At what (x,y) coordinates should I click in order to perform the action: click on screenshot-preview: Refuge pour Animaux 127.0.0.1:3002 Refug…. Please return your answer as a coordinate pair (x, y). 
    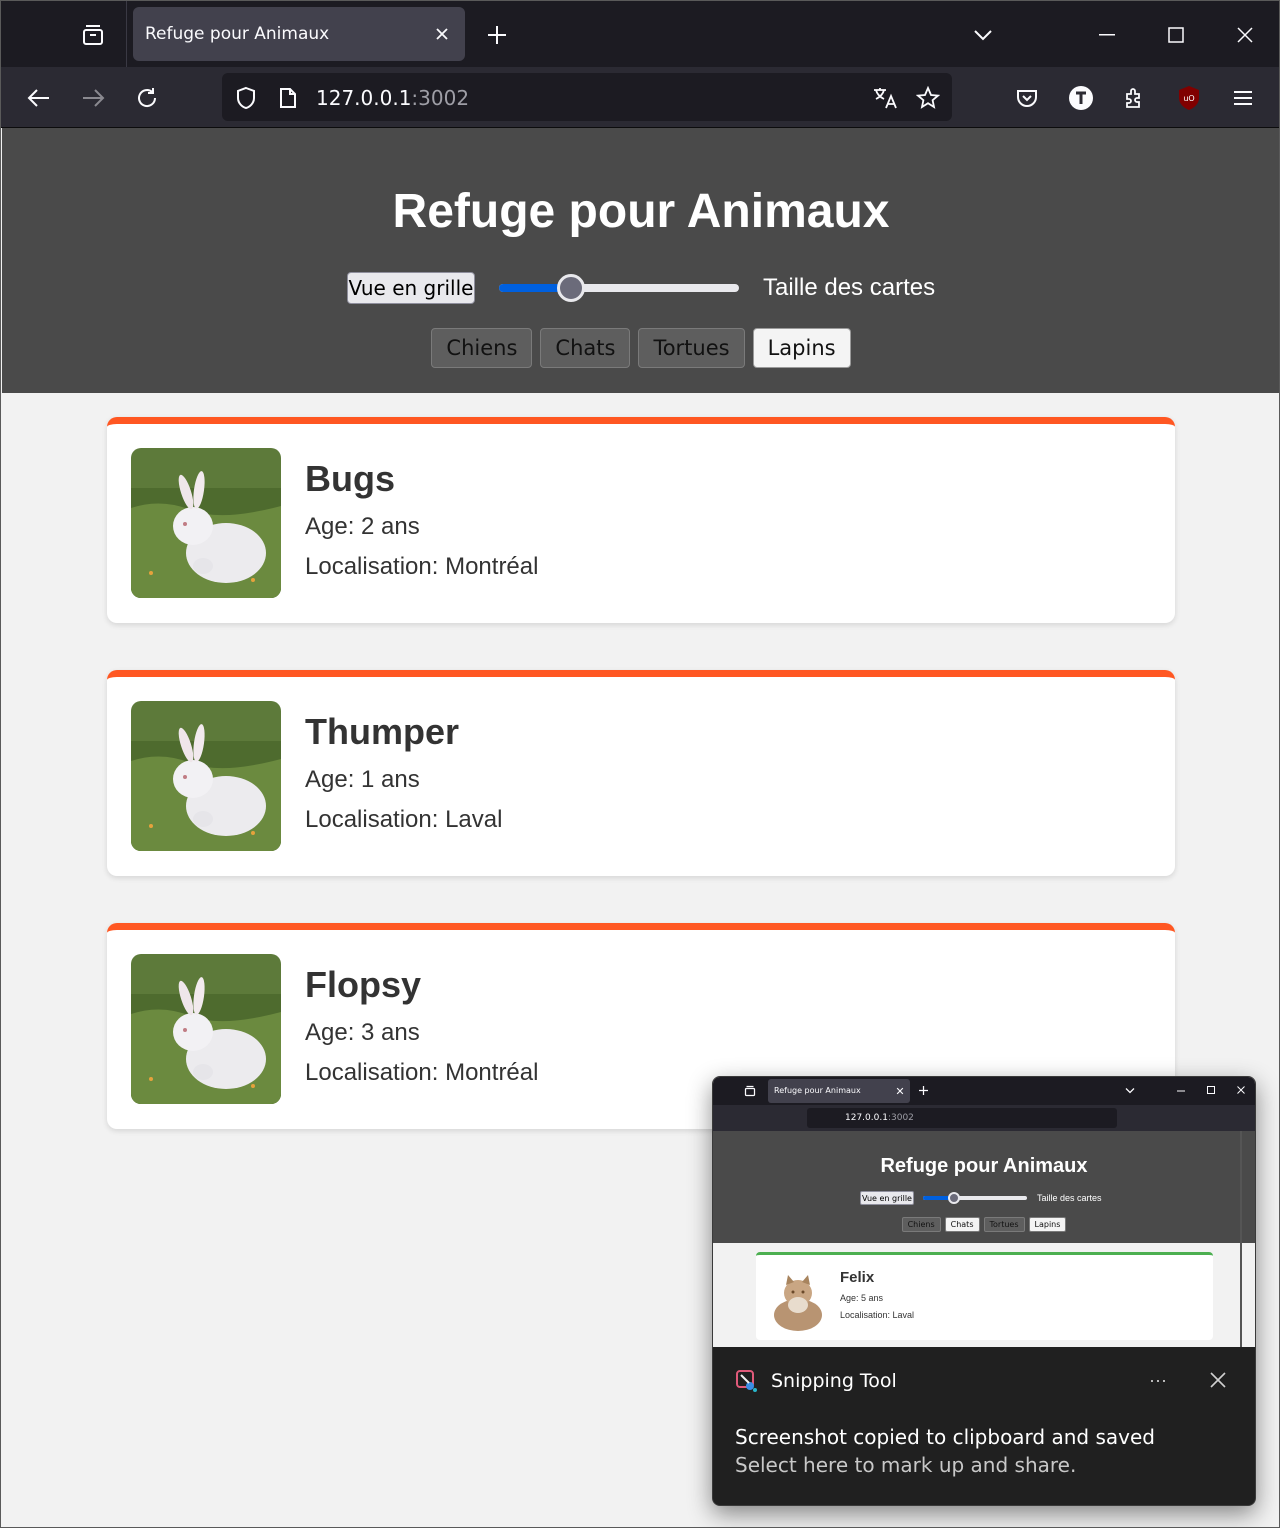
    Looking at the image, I should click on (984, 1212).